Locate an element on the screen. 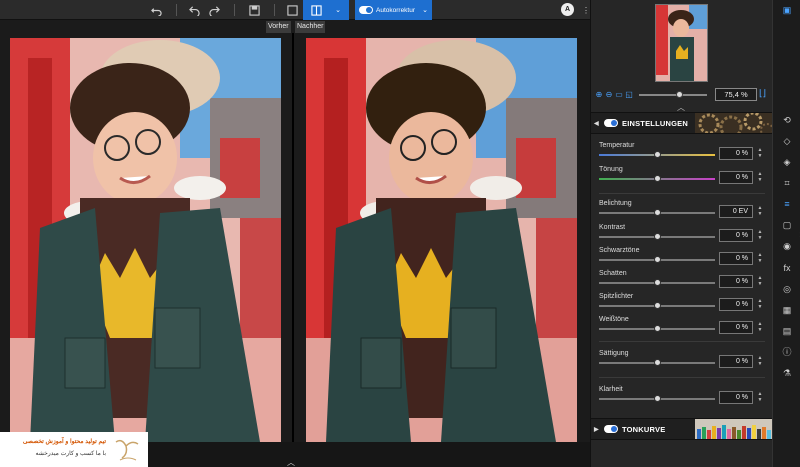 This screenshot has width=800, height=467. fx-icon: fx is located at coordinates (787, 268).